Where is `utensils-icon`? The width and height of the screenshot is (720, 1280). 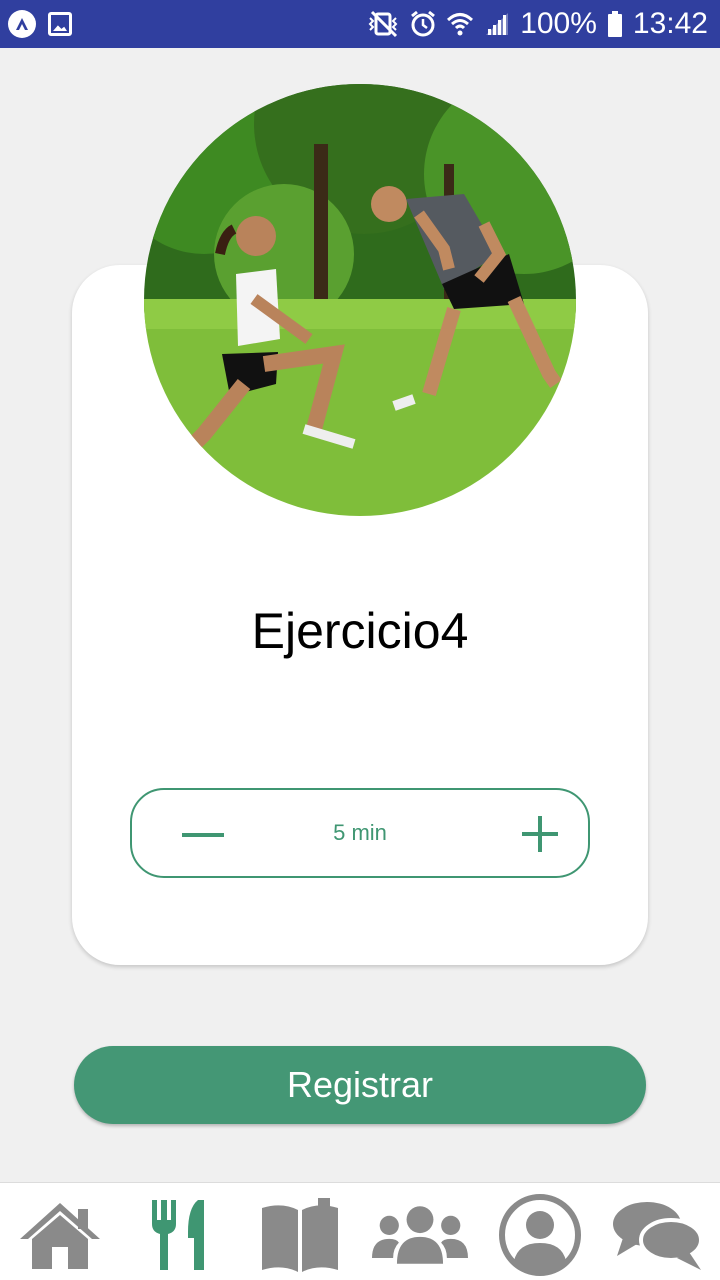
utensils-icon is located at coordinates (178, 1235).